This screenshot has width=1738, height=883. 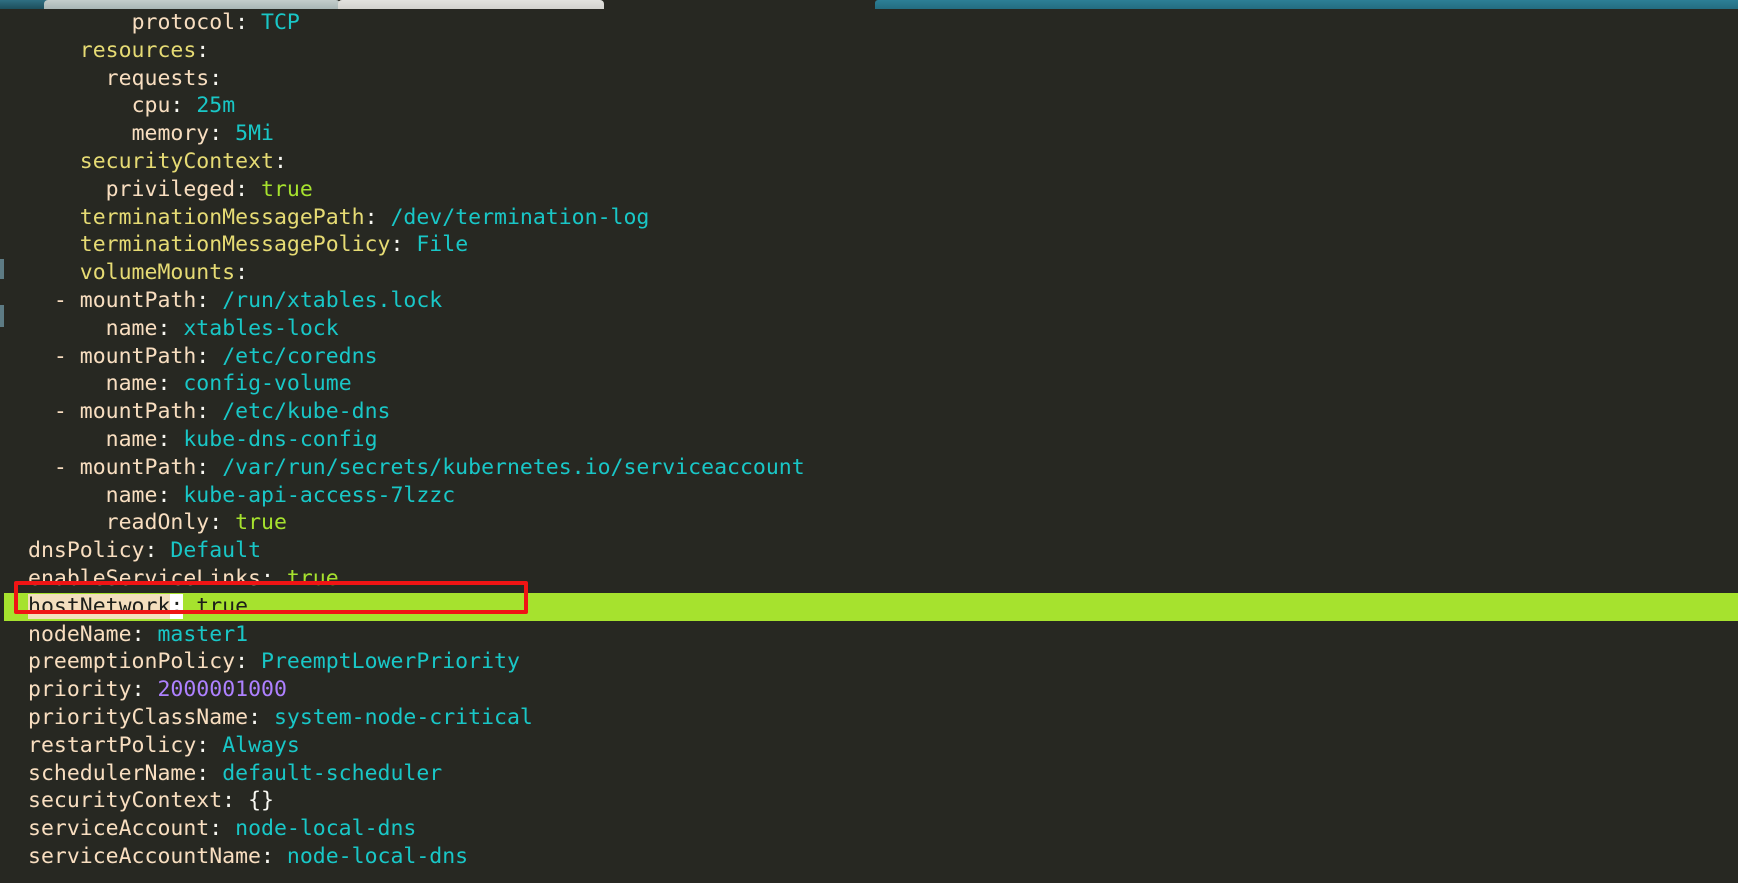 I want to click on yaml-value: node-local-dns, so click(x=377, y=856).